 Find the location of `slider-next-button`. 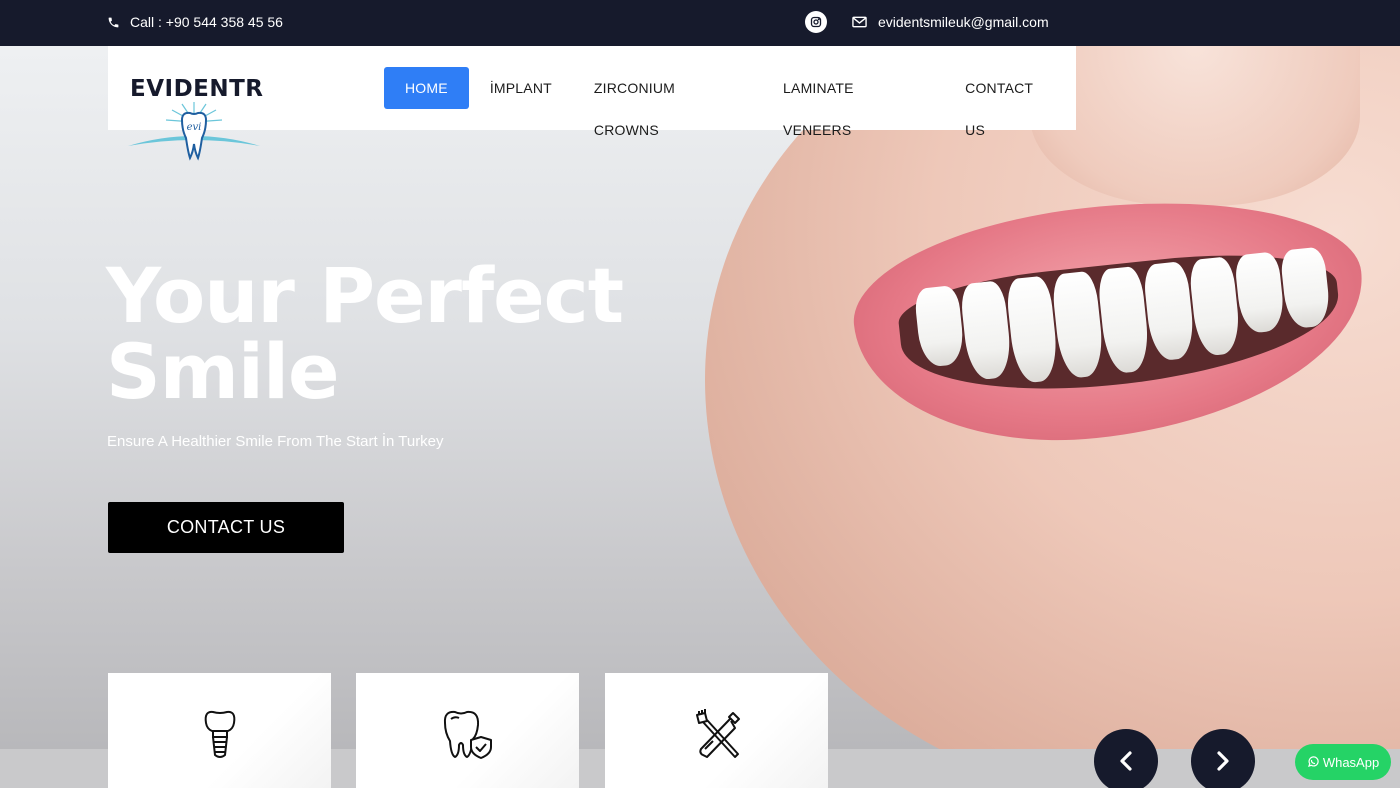

slider-next-button is located at coordinates (1223, 758).